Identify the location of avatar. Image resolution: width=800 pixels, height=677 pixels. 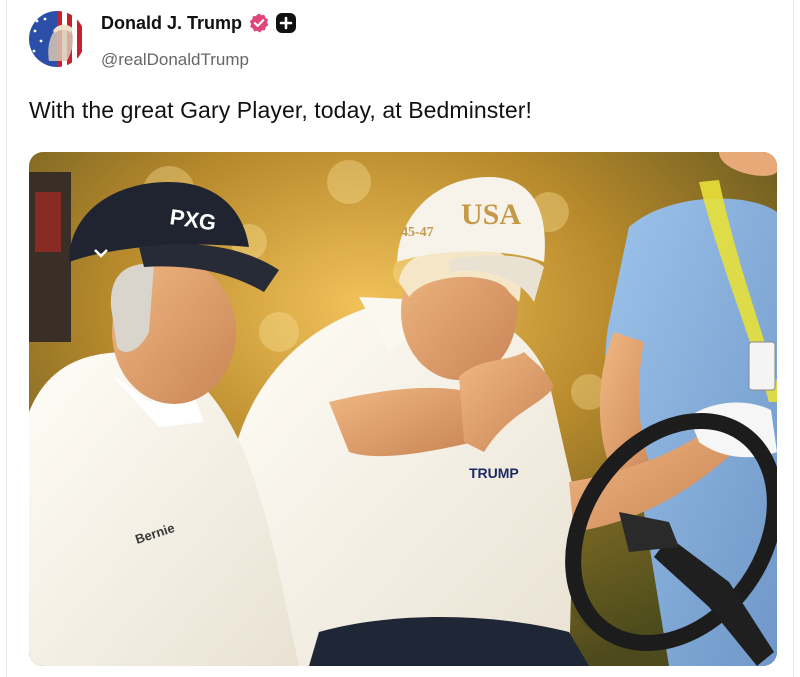
(57, 39).